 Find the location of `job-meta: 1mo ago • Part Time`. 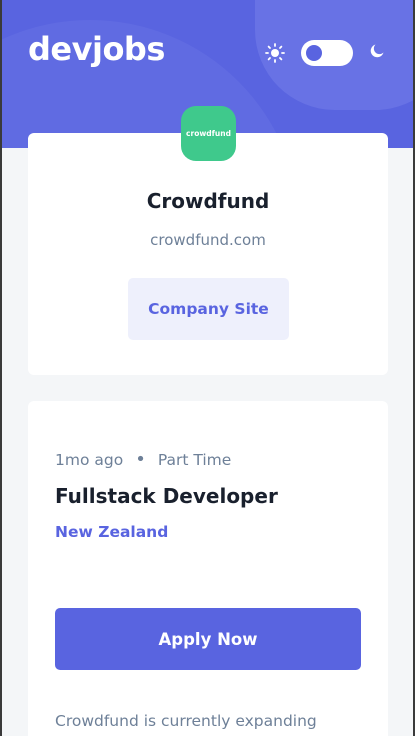

job-meta: 1mo ago • Part Time is located at coordinates (143, 459).